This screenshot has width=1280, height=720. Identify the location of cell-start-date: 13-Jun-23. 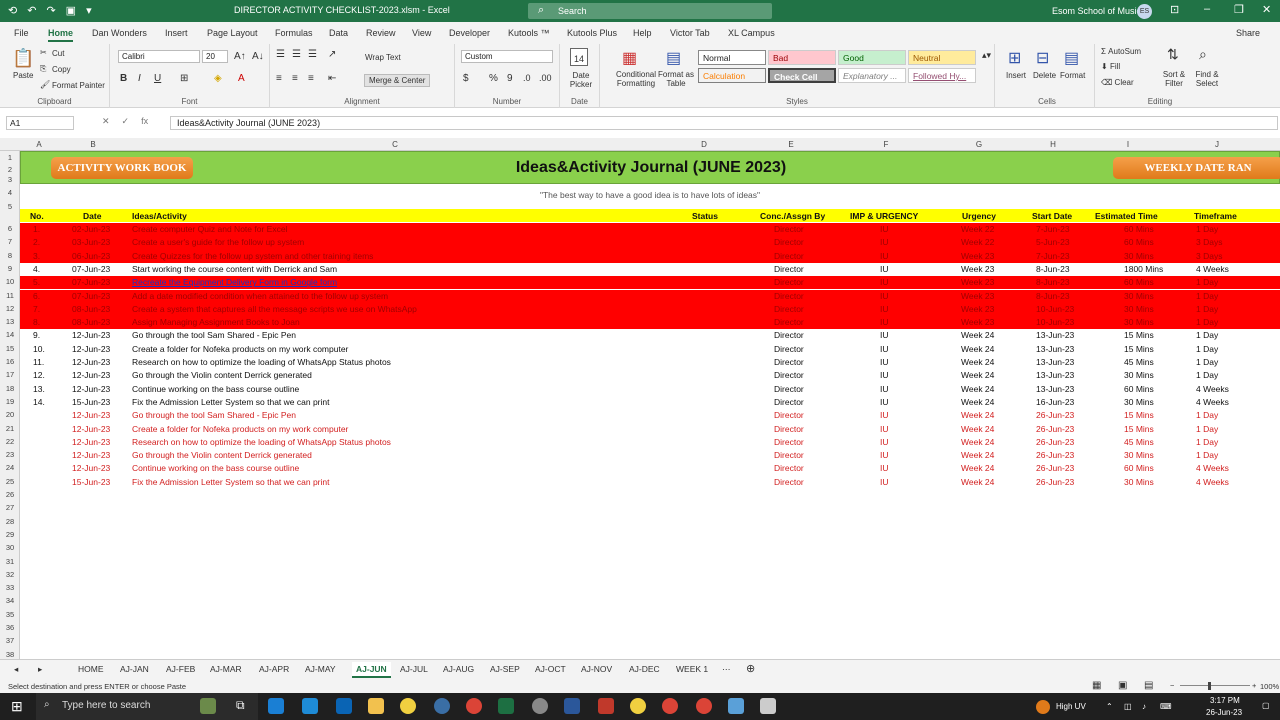
(1055, 375).